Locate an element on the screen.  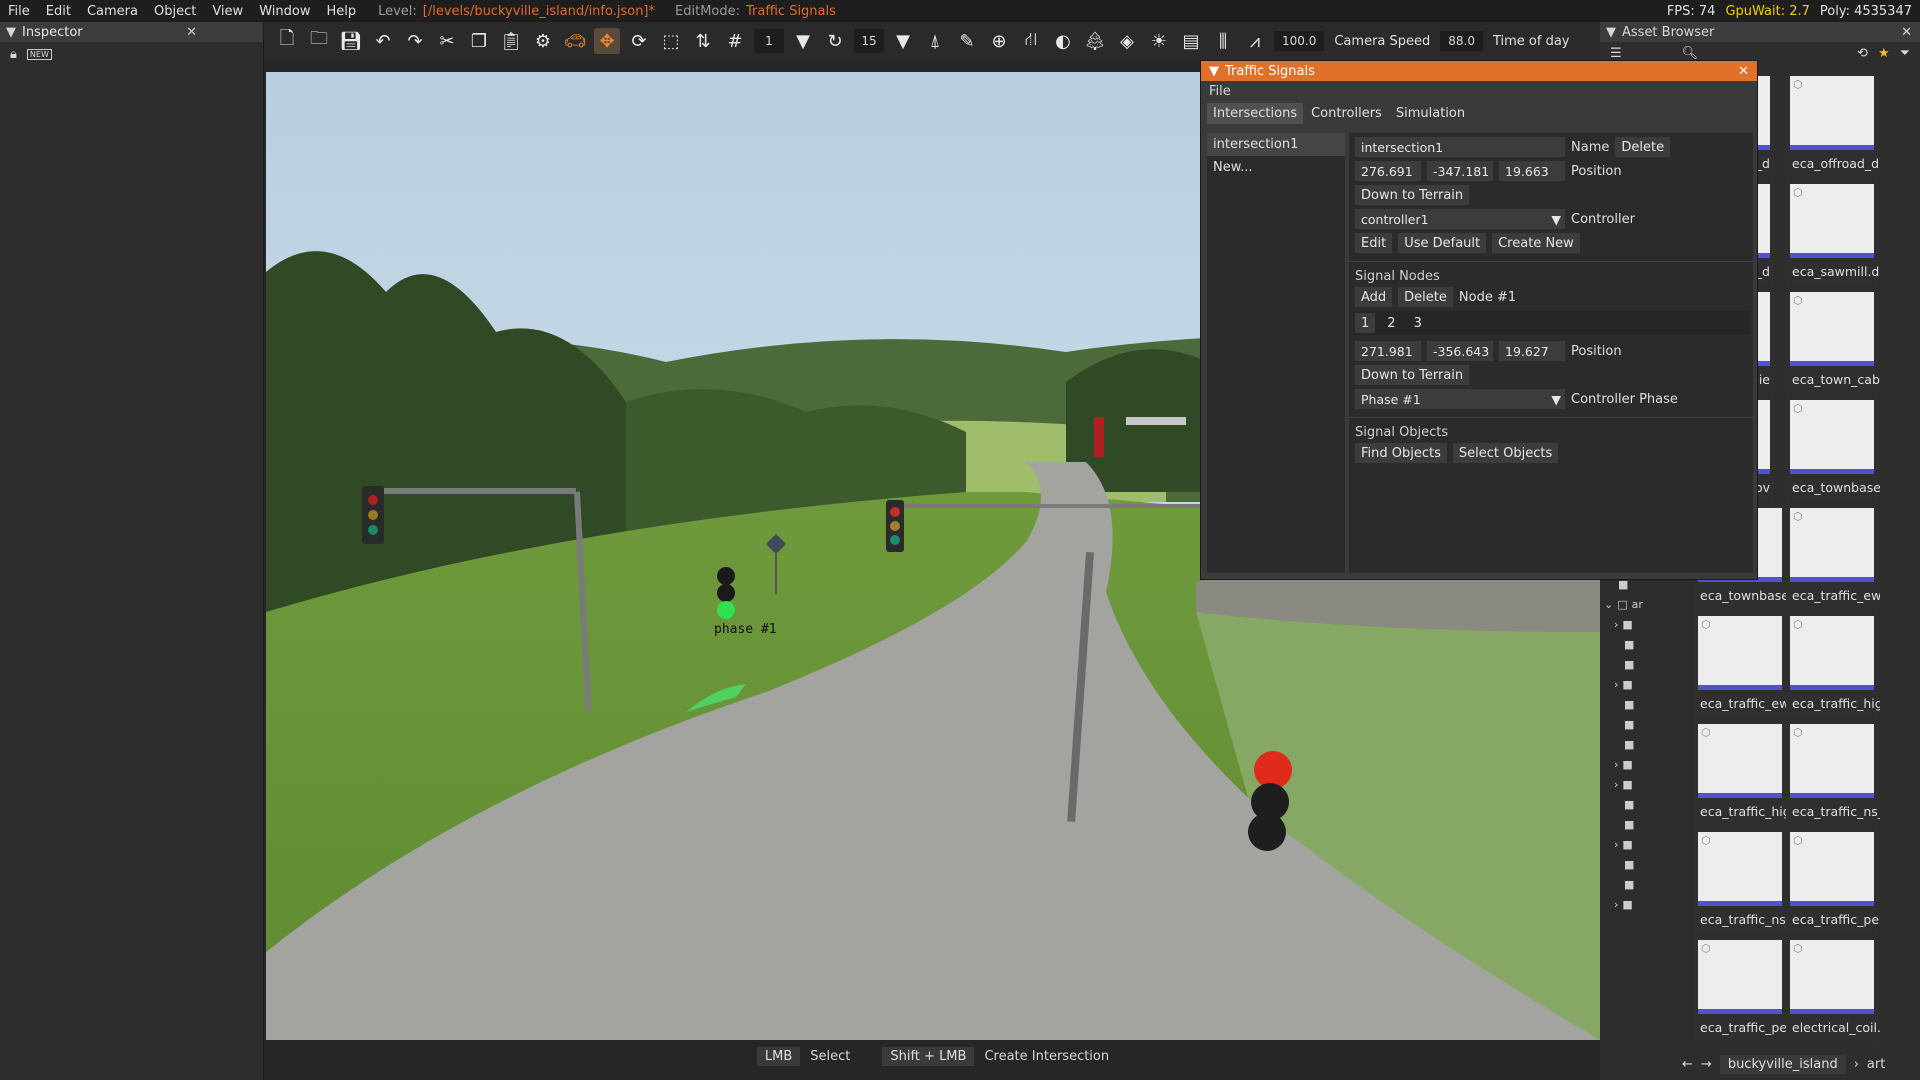
node-position-z-field: 19.627 is located at coordinates (1532, 351).